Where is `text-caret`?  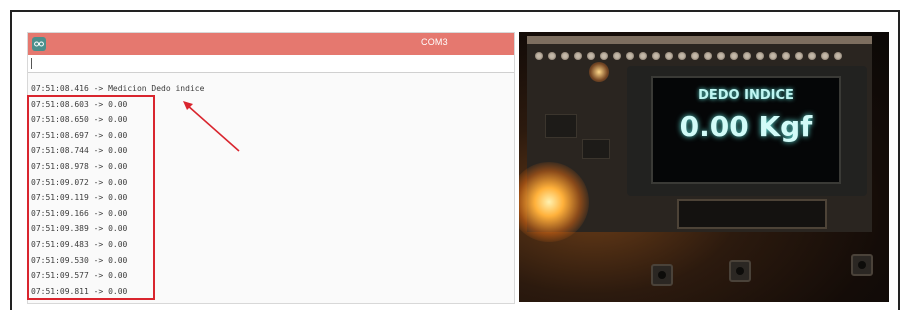 text-caret is located at coordinates (31, 63).